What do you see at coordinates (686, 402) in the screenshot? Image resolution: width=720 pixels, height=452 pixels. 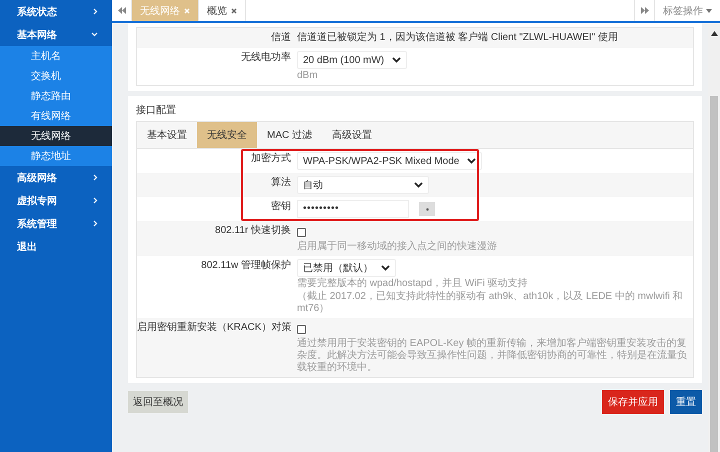 I see `reset-button: 重置` at bounding box center [686, 402].